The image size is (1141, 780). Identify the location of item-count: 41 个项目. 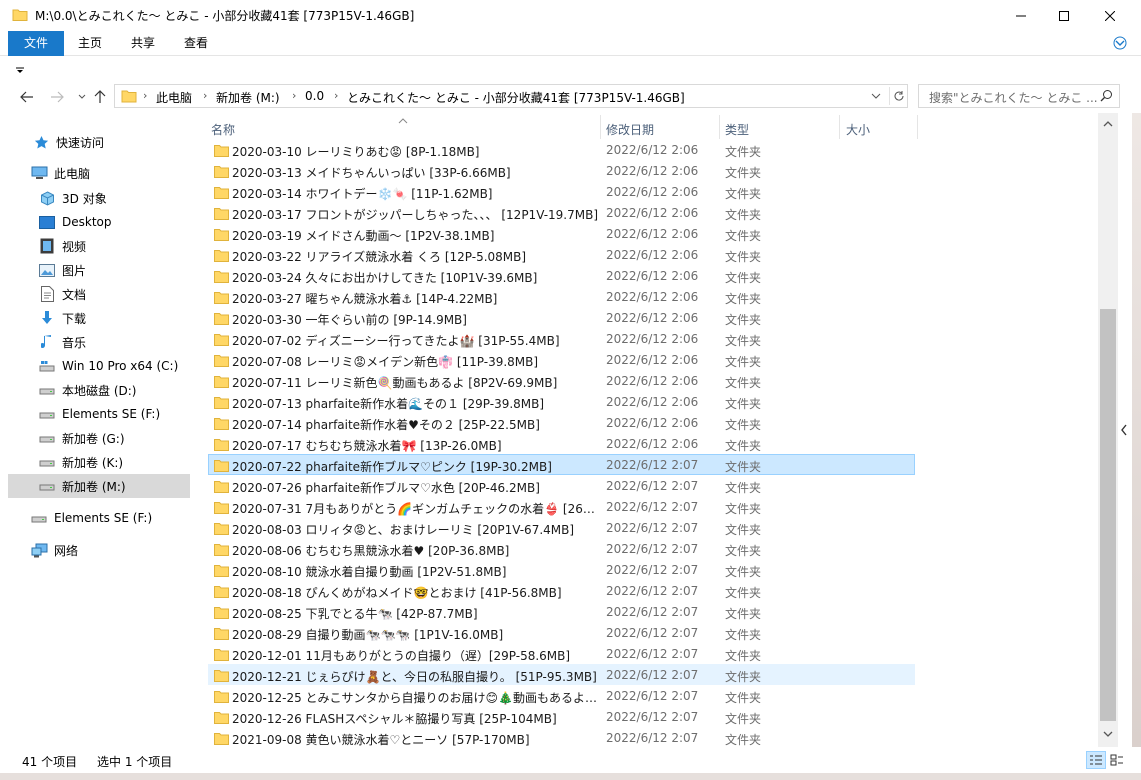
(50, 762).